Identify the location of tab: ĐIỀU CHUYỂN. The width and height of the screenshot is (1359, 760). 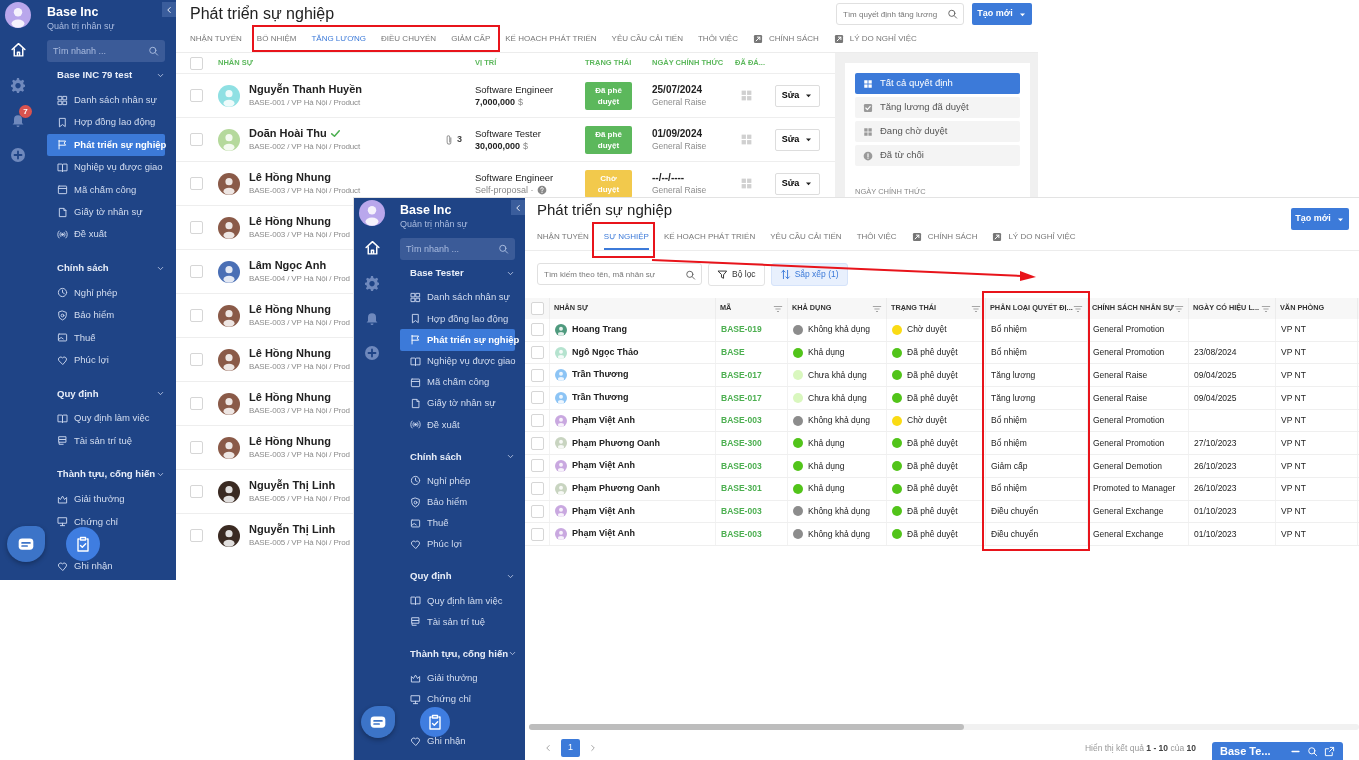
(409, 40).